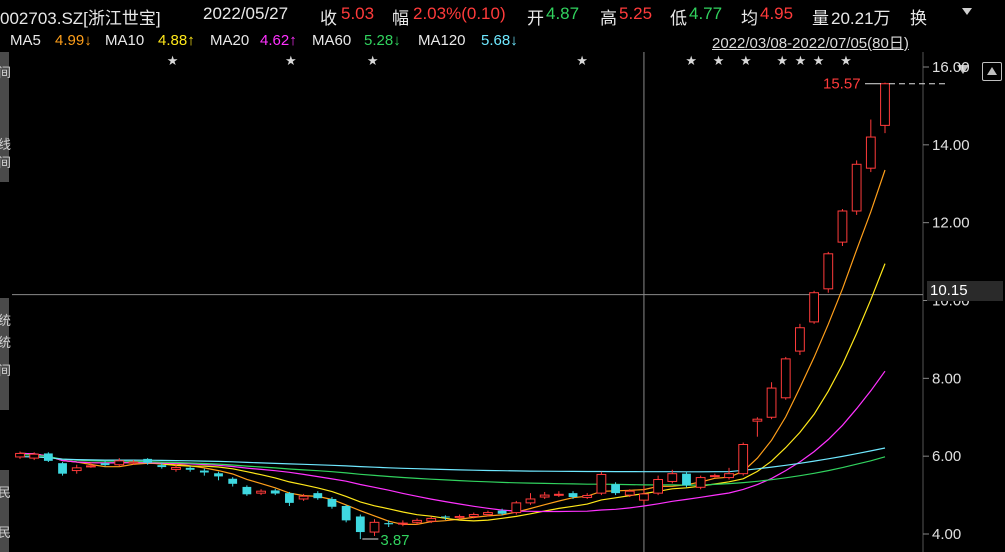  I want to click on date-range: 2022/03/08-2022/07/05(80日), so click(810, 42).